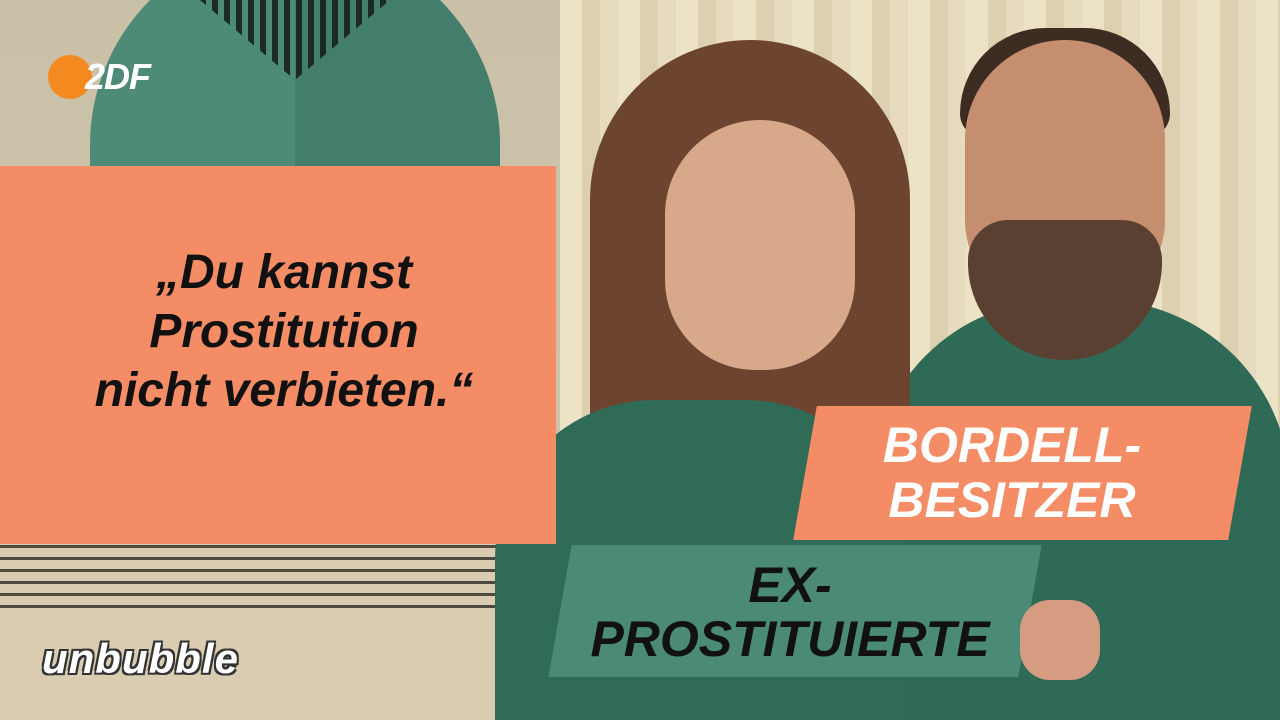  What do you see at coordinates (284, 272) in the screenshot?
I see `quote-line-1: „Du kannst` at bounding box center [284, 272].